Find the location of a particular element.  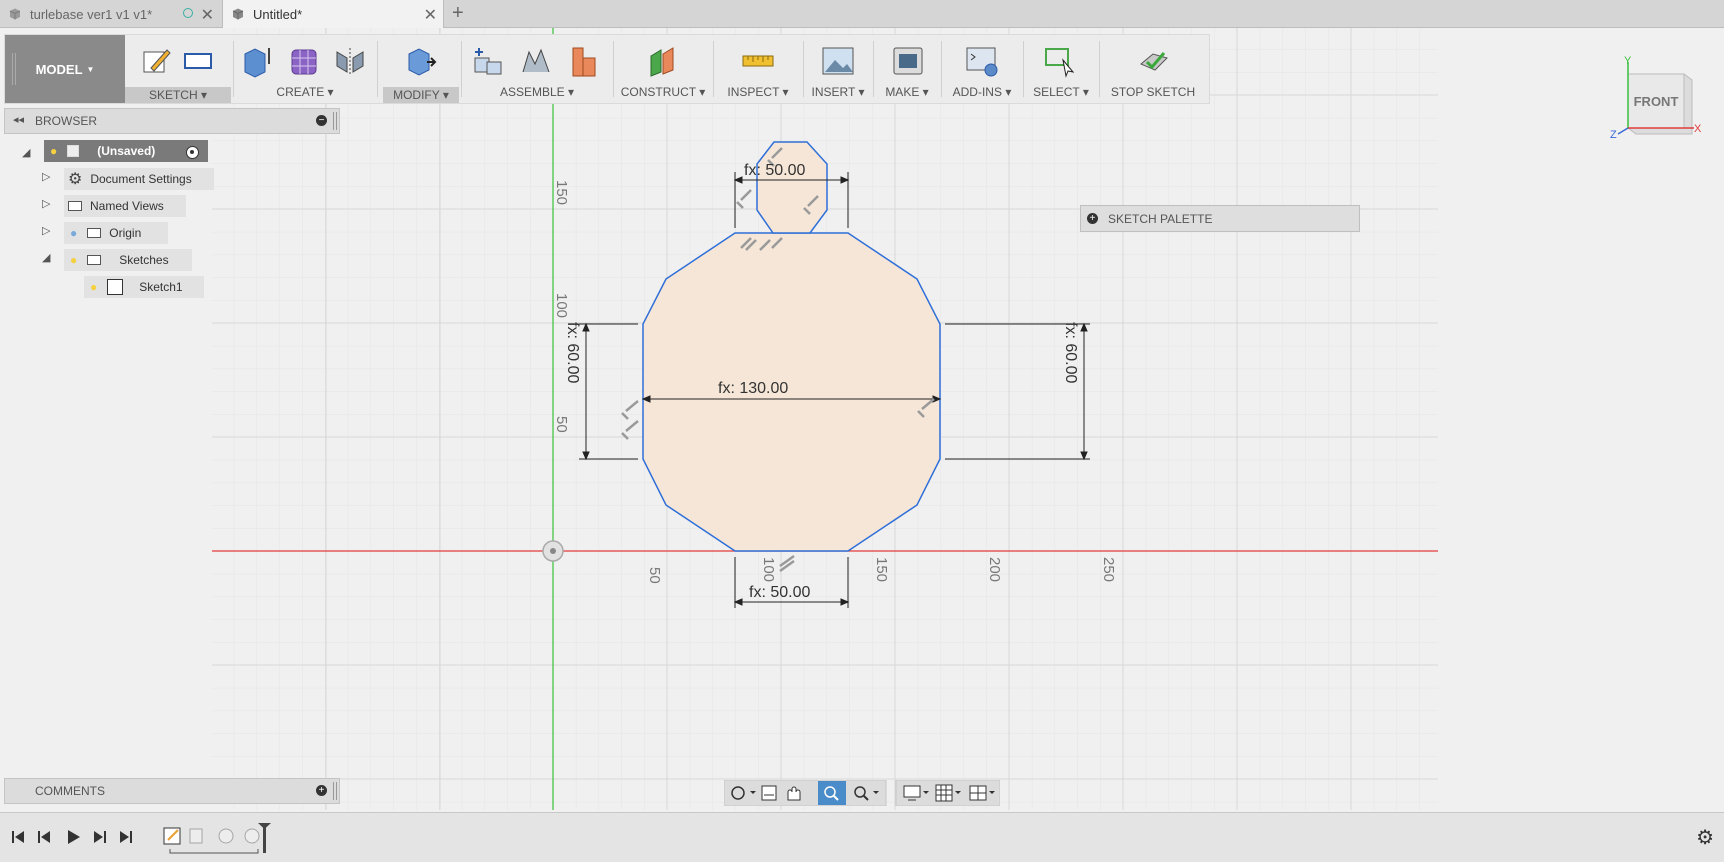

sketch-group-label: SKETCH ▾ is located at coordinates (178, 95).